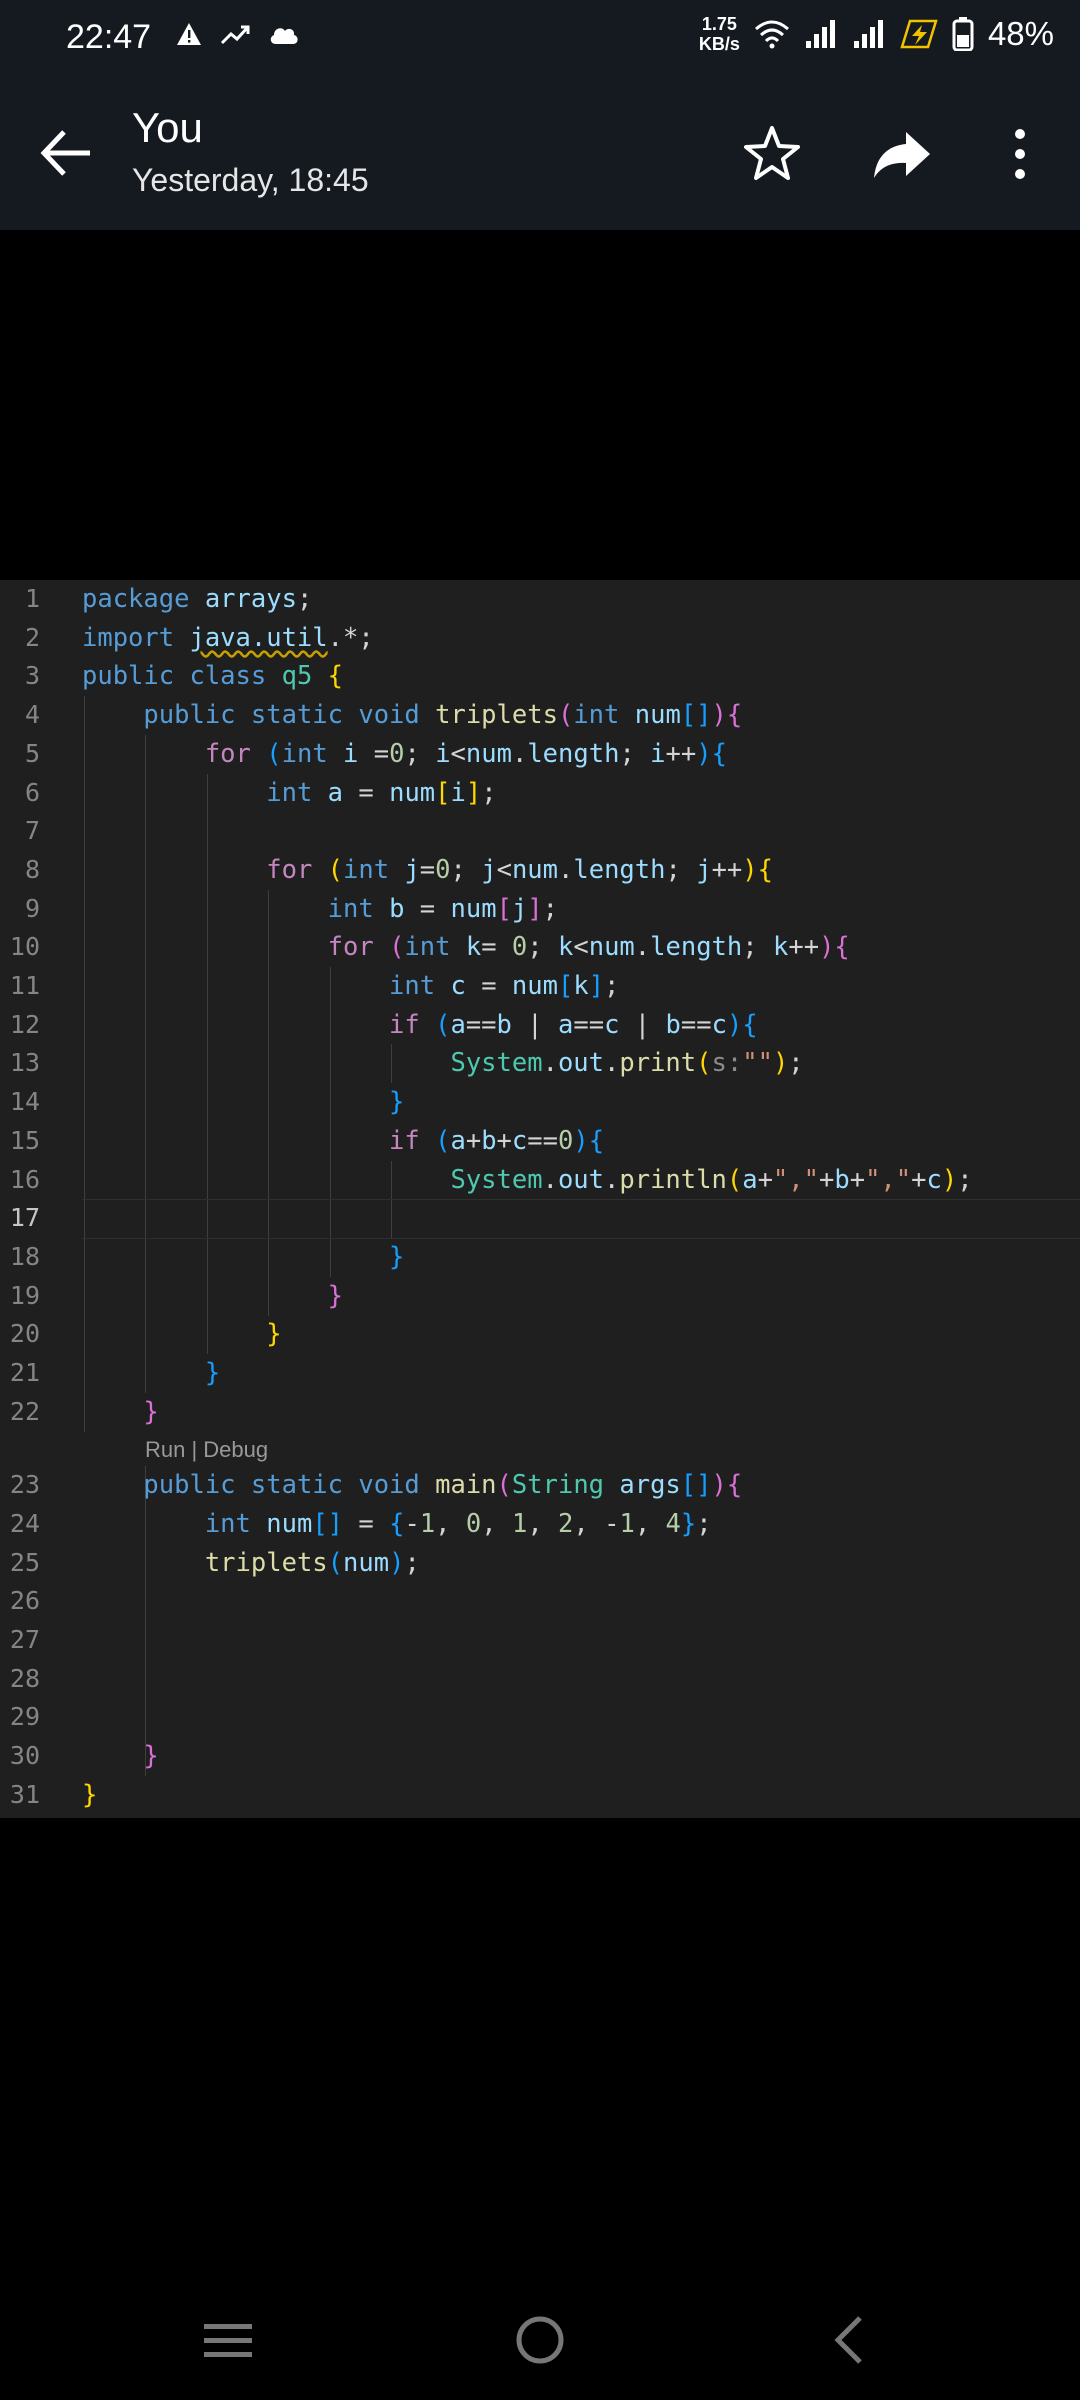 The height and width of the screenshot is (2400, 1080). Describe the element at coordinates (443, 754) in the screenshot. I see `code-token: i` at that location.